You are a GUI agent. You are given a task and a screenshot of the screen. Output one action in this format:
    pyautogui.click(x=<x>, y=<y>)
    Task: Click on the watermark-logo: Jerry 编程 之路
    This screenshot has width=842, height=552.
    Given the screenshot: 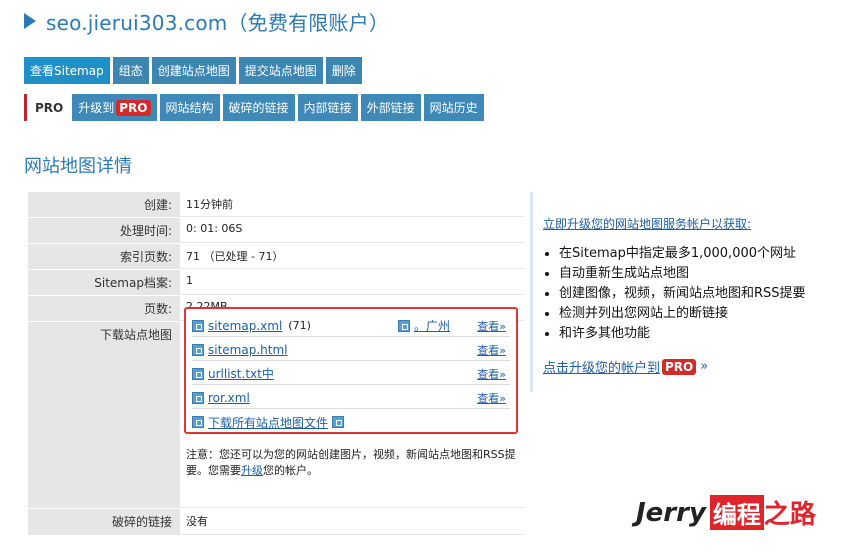 What is the action you would take?
    pyautogui.click(x=726, y=512)
    